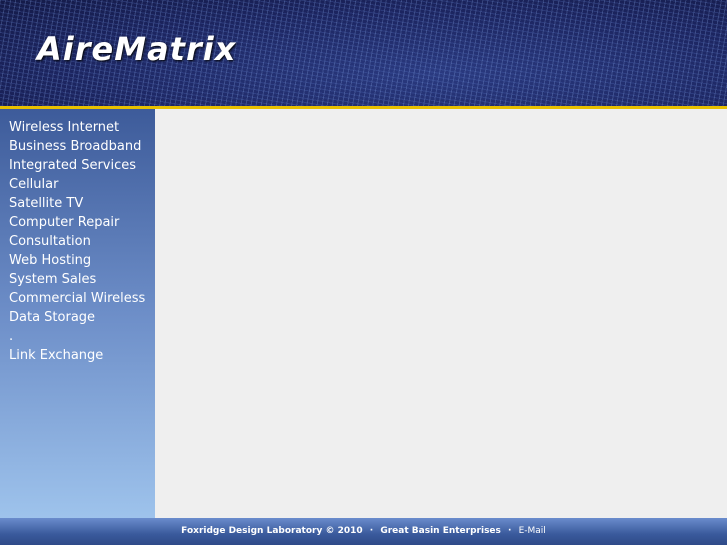 This screenshot has height=545, width=727. Describe the element at coordinates (77, 127) in the screenshot. I see `nav-wireless-internet: Wireless Internet` at that location.